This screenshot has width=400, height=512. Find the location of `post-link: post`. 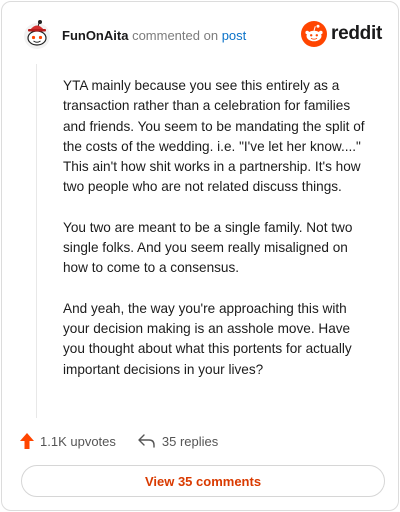

post-link: post is located at coordinates (234, 35).